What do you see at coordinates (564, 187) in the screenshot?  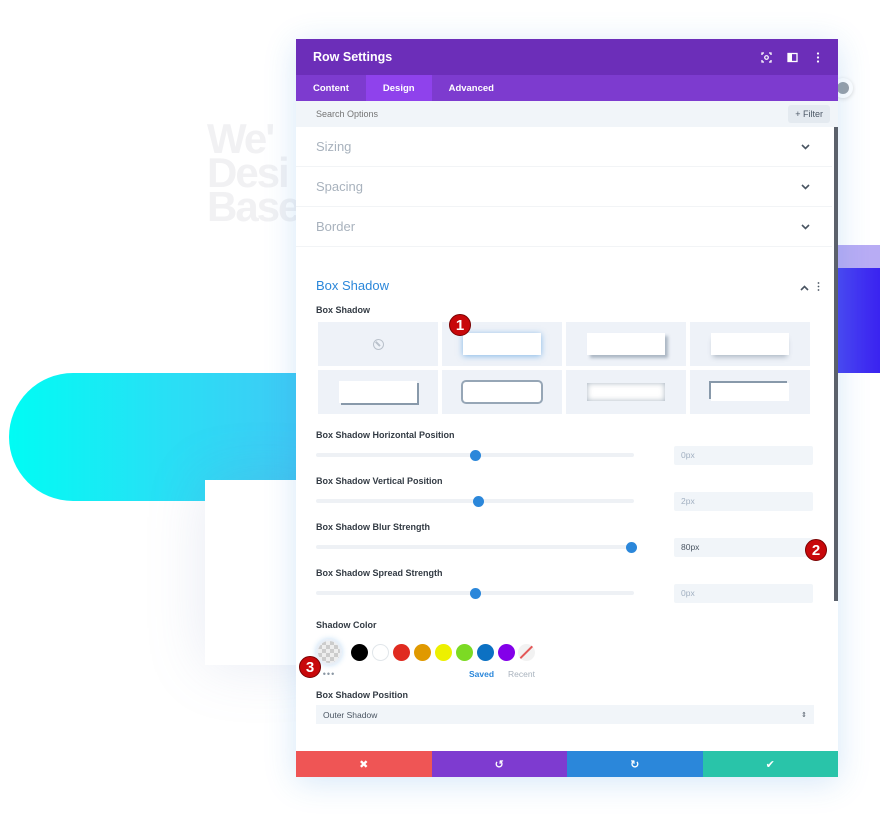 I see `section-spacing: Spacing` at bounding box center [564, 187].